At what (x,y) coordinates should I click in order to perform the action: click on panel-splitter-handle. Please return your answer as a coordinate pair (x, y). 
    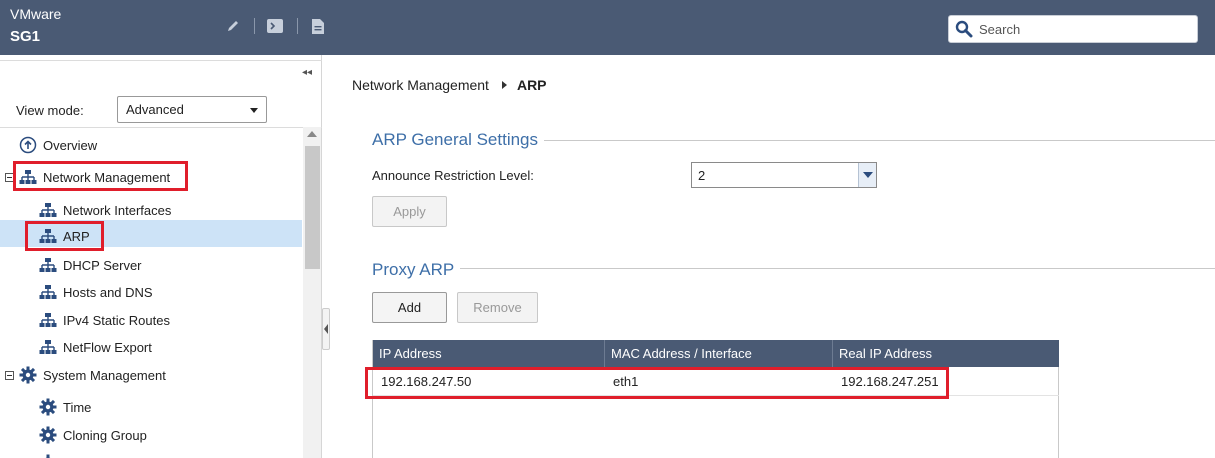
    Looking at the image, I should click on (326, 329).